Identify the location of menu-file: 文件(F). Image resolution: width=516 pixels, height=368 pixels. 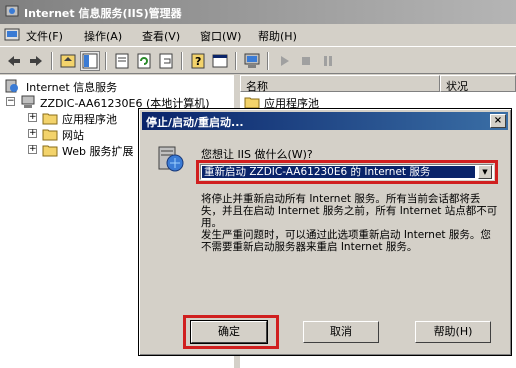
(44, 36).